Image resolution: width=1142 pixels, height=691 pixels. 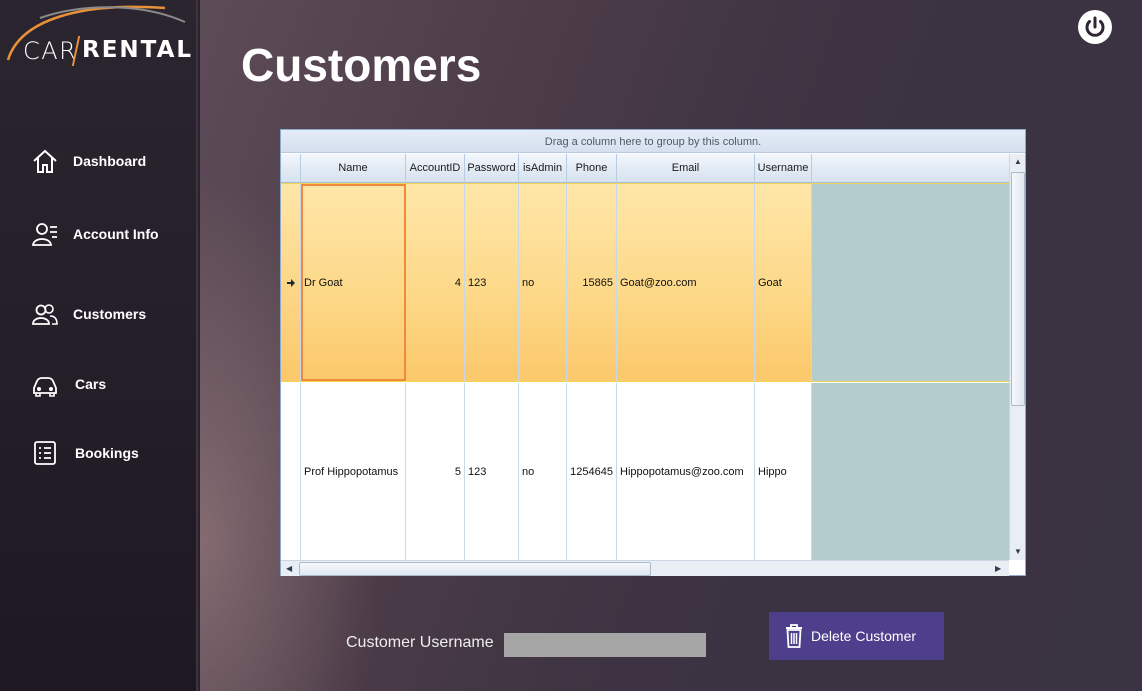 I want to click on power-button, so click(x=1095, y=27).